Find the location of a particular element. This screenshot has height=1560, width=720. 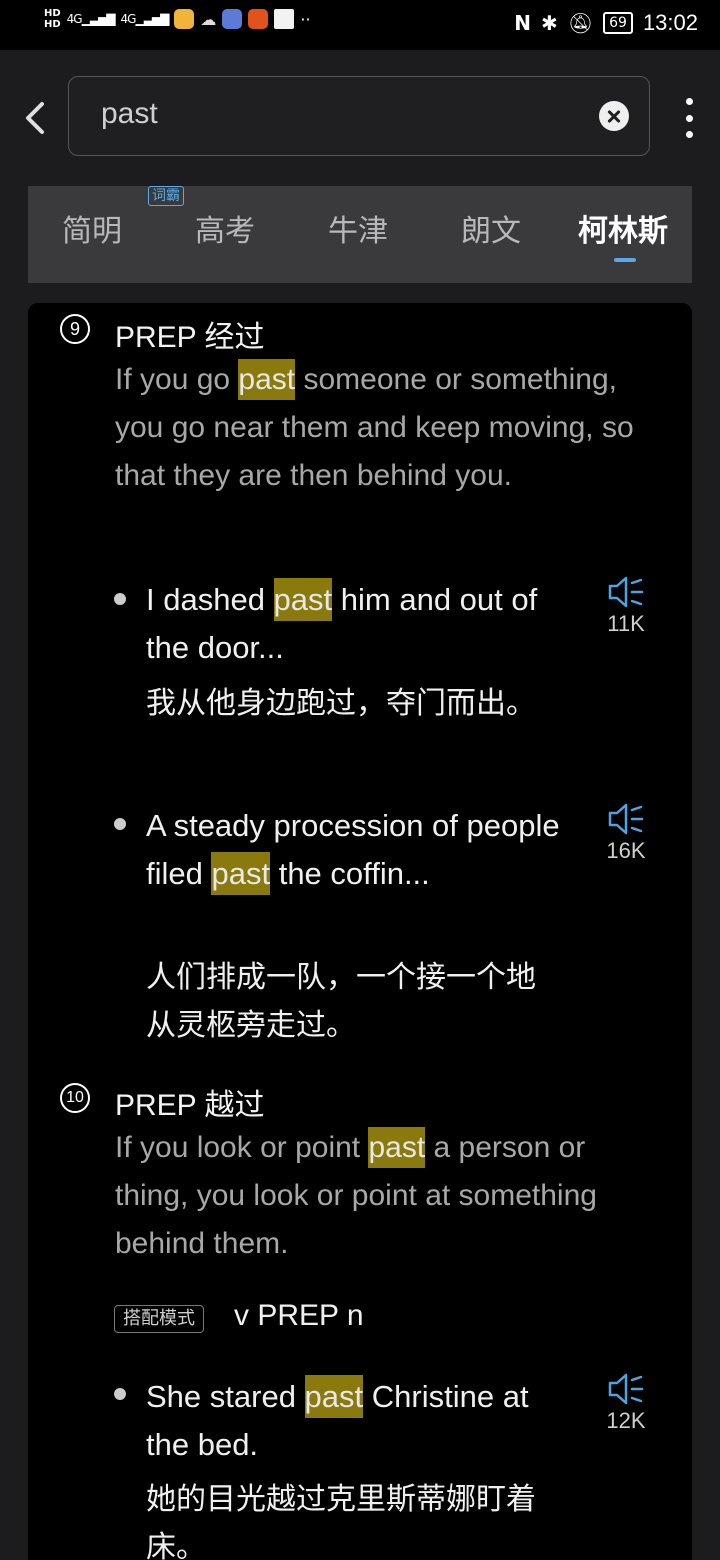

search-query: past is located at coordinates (129, 114).